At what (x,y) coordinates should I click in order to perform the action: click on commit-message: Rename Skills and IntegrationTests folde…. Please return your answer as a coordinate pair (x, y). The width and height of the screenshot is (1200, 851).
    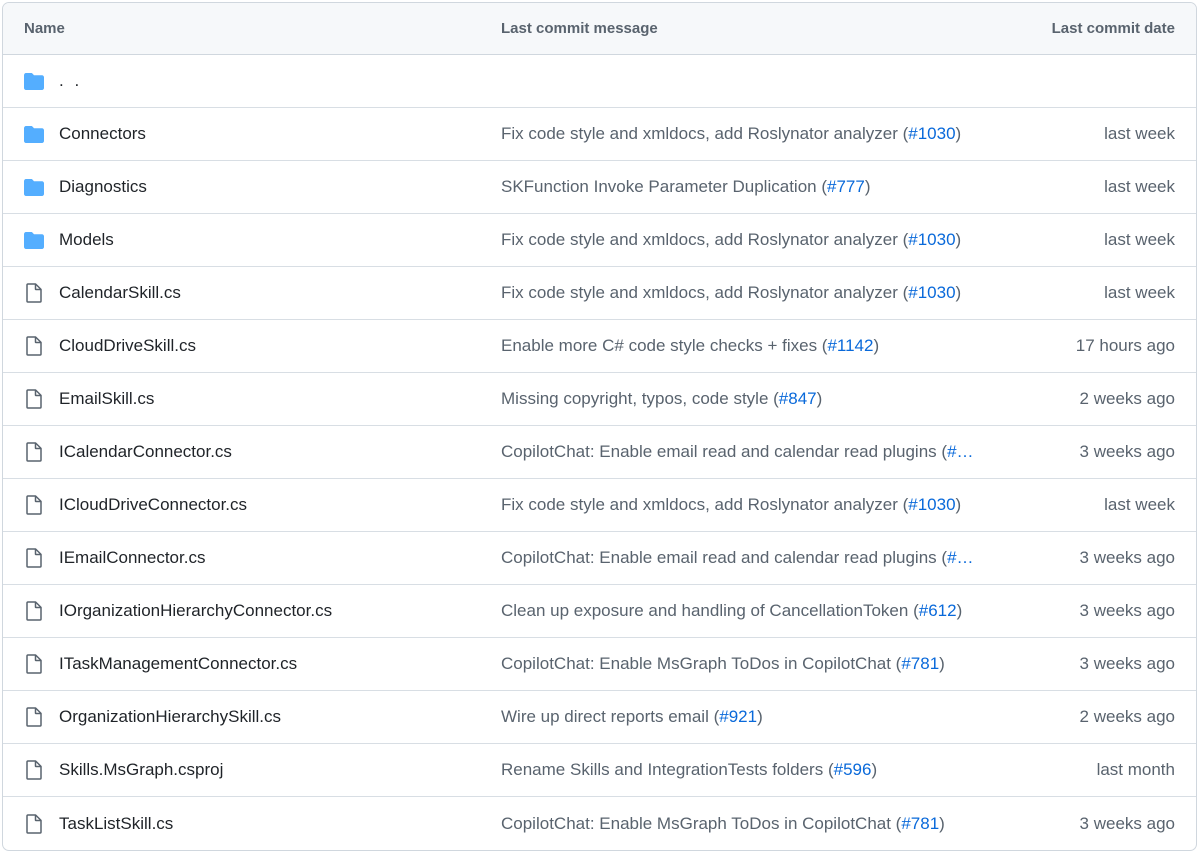
    Looking at the image, I should click on (750, 770).